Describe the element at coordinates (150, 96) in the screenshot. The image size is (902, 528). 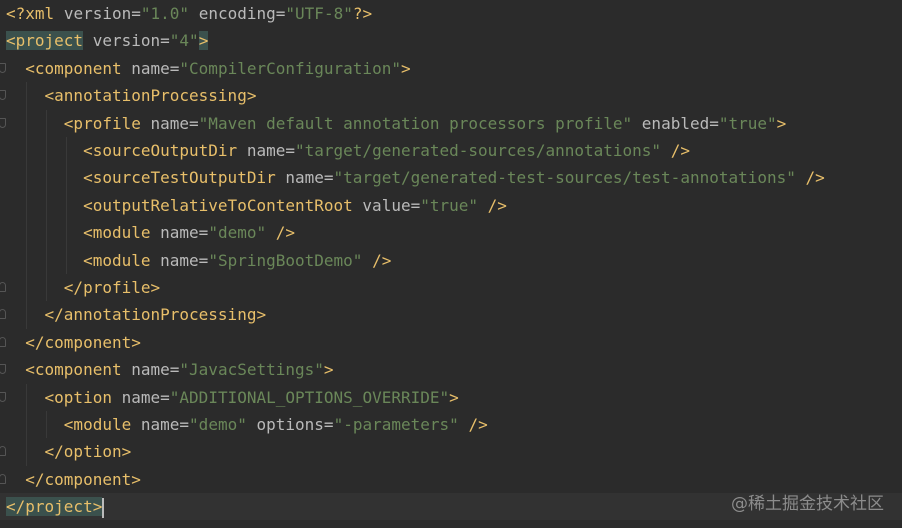
I see `code-text: <annotationProcessing>` at that location.